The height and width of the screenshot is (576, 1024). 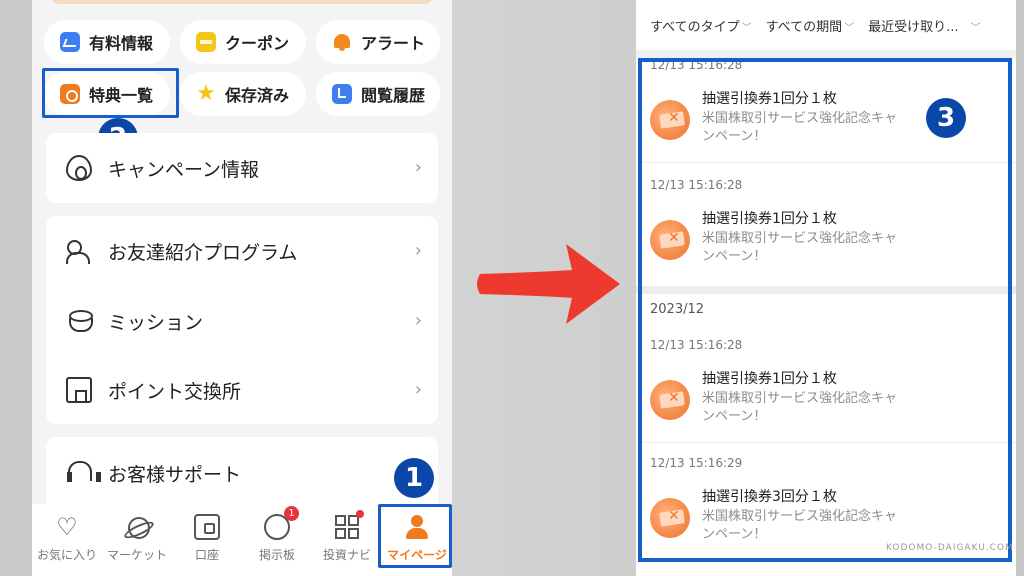 I want to click on headset-icon, so click(x=83, y=473).